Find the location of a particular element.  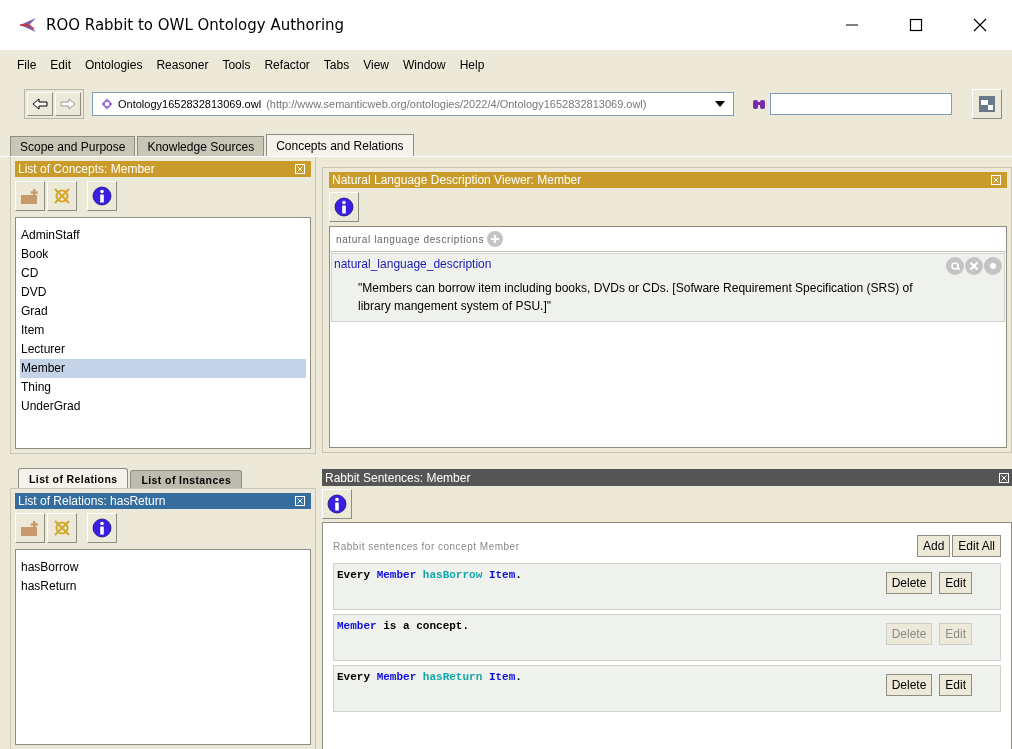

list-item: hasReturn is located at coordinates (163, 586).